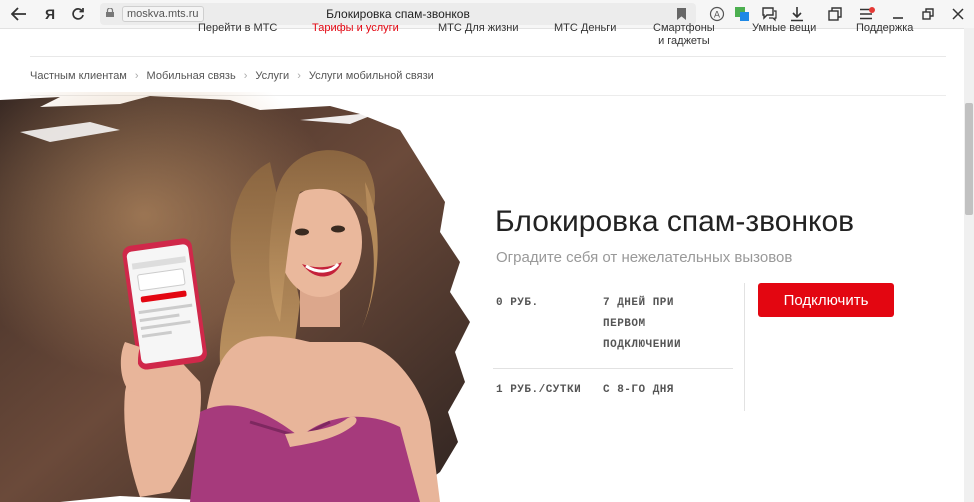 This screenshot has height=502, width=974. What do you see at coordinates (958, 14) in the screenshot?
I see `close-icon` at bounding box center [958, 14].